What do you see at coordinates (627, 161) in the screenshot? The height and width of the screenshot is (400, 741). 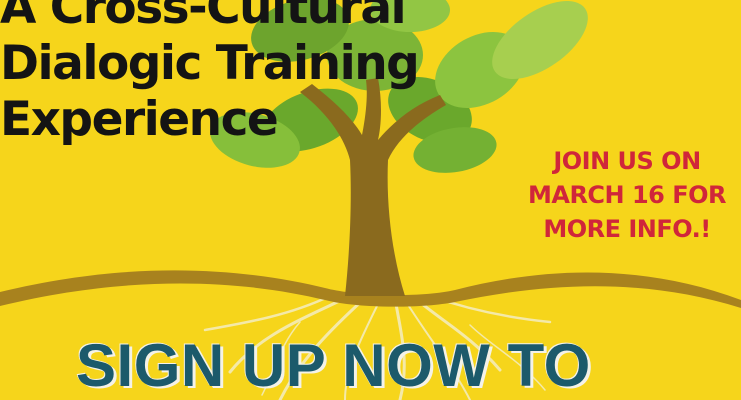 I see `callout-line: JOIN US ON` at bounding box center [627, 161].